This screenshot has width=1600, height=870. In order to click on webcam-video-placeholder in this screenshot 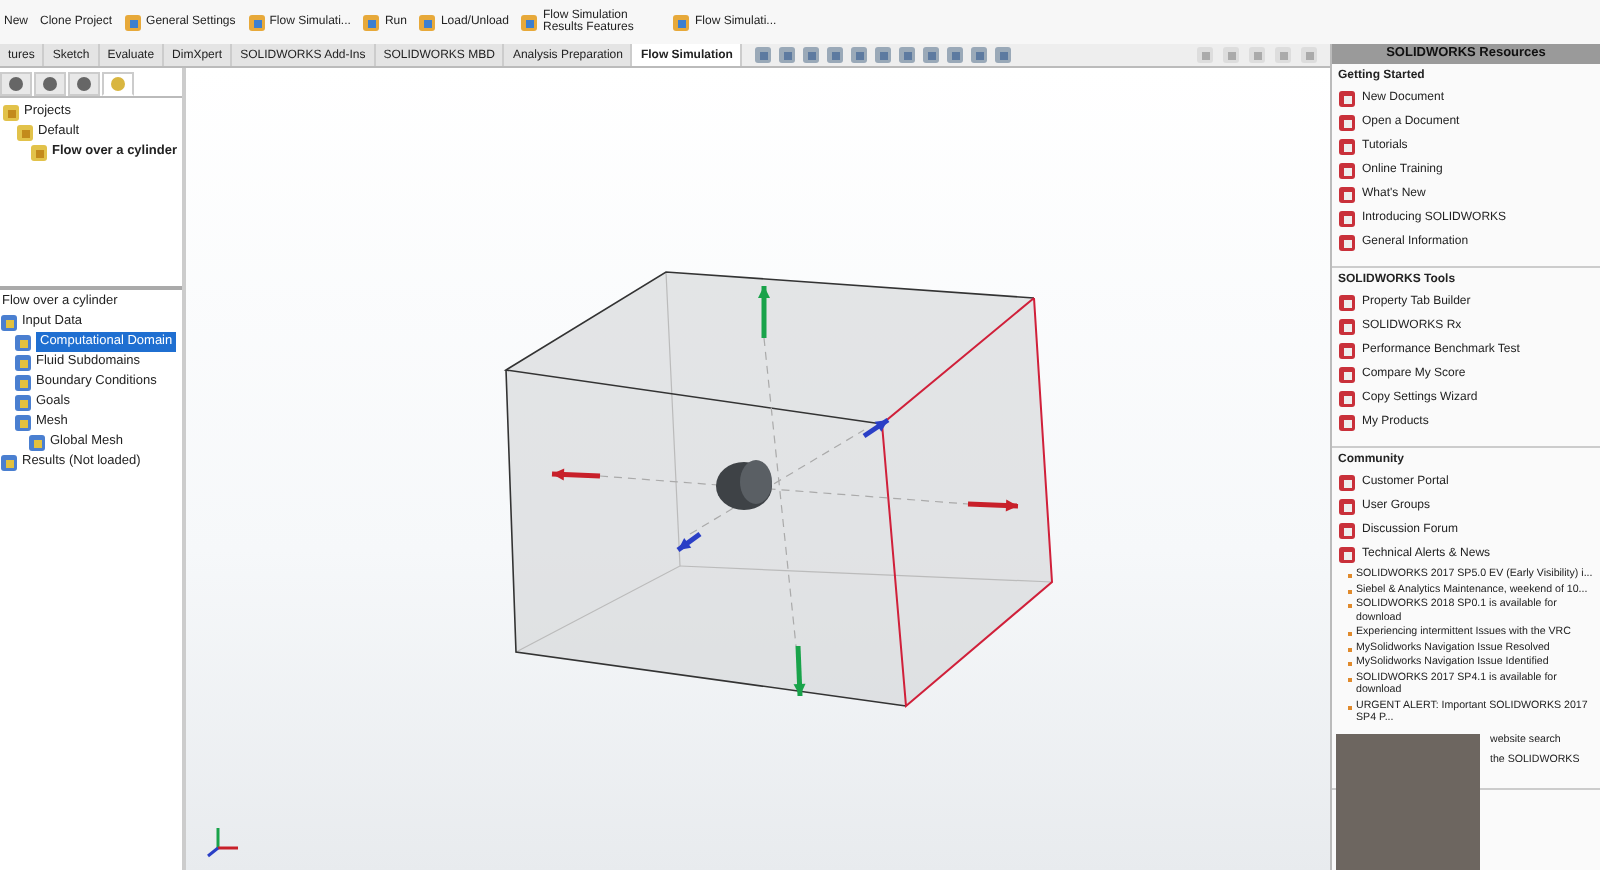, I will do `click(1408, 802)`.